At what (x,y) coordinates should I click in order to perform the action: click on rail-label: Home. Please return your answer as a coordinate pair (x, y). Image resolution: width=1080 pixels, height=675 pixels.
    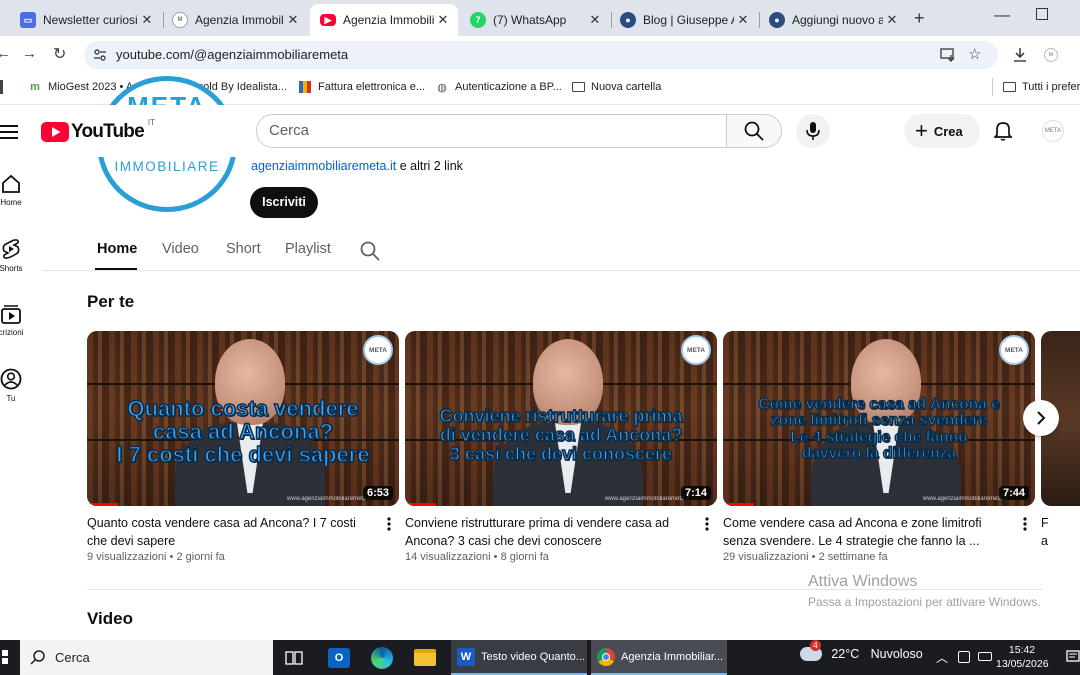
    Looking at the image, I should click on (11, 202).